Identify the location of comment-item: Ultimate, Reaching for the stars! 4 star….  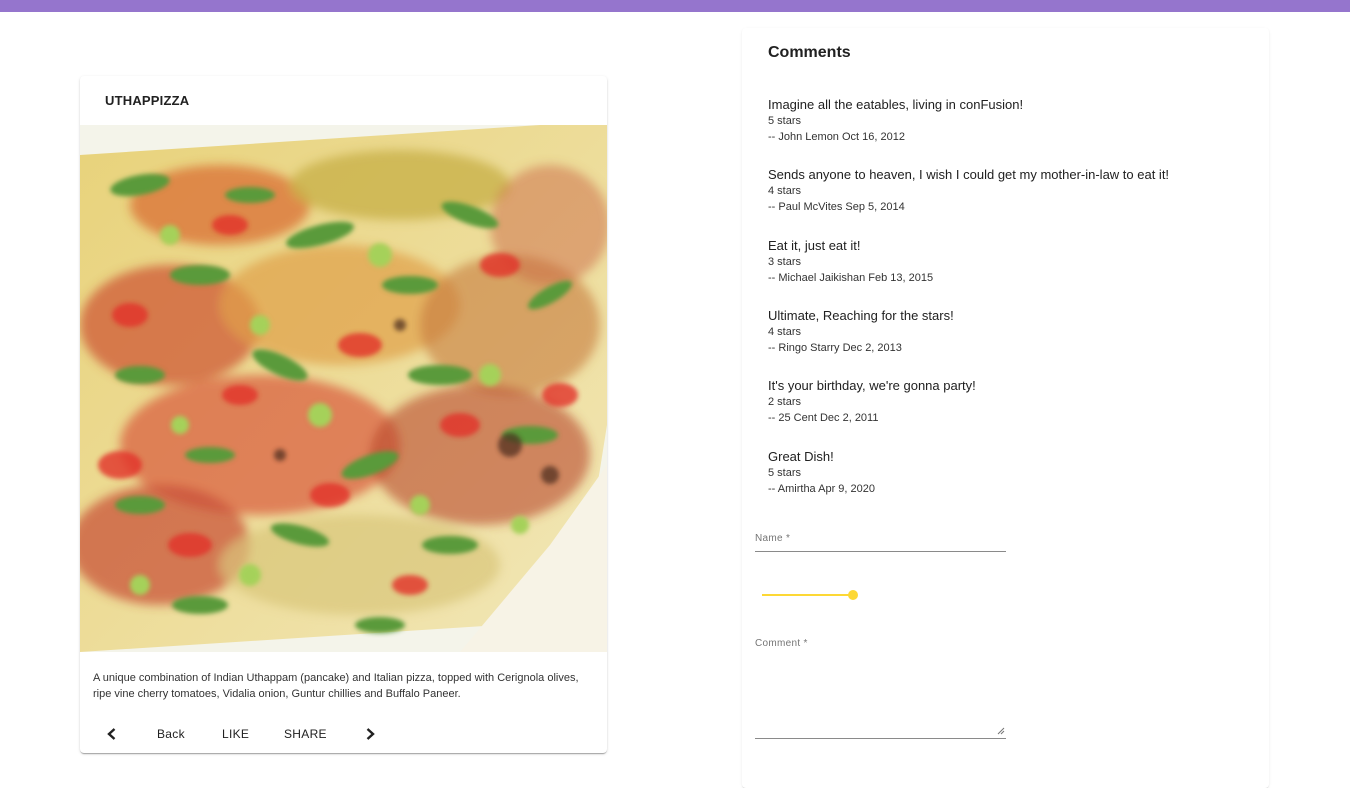
(1008, 331).